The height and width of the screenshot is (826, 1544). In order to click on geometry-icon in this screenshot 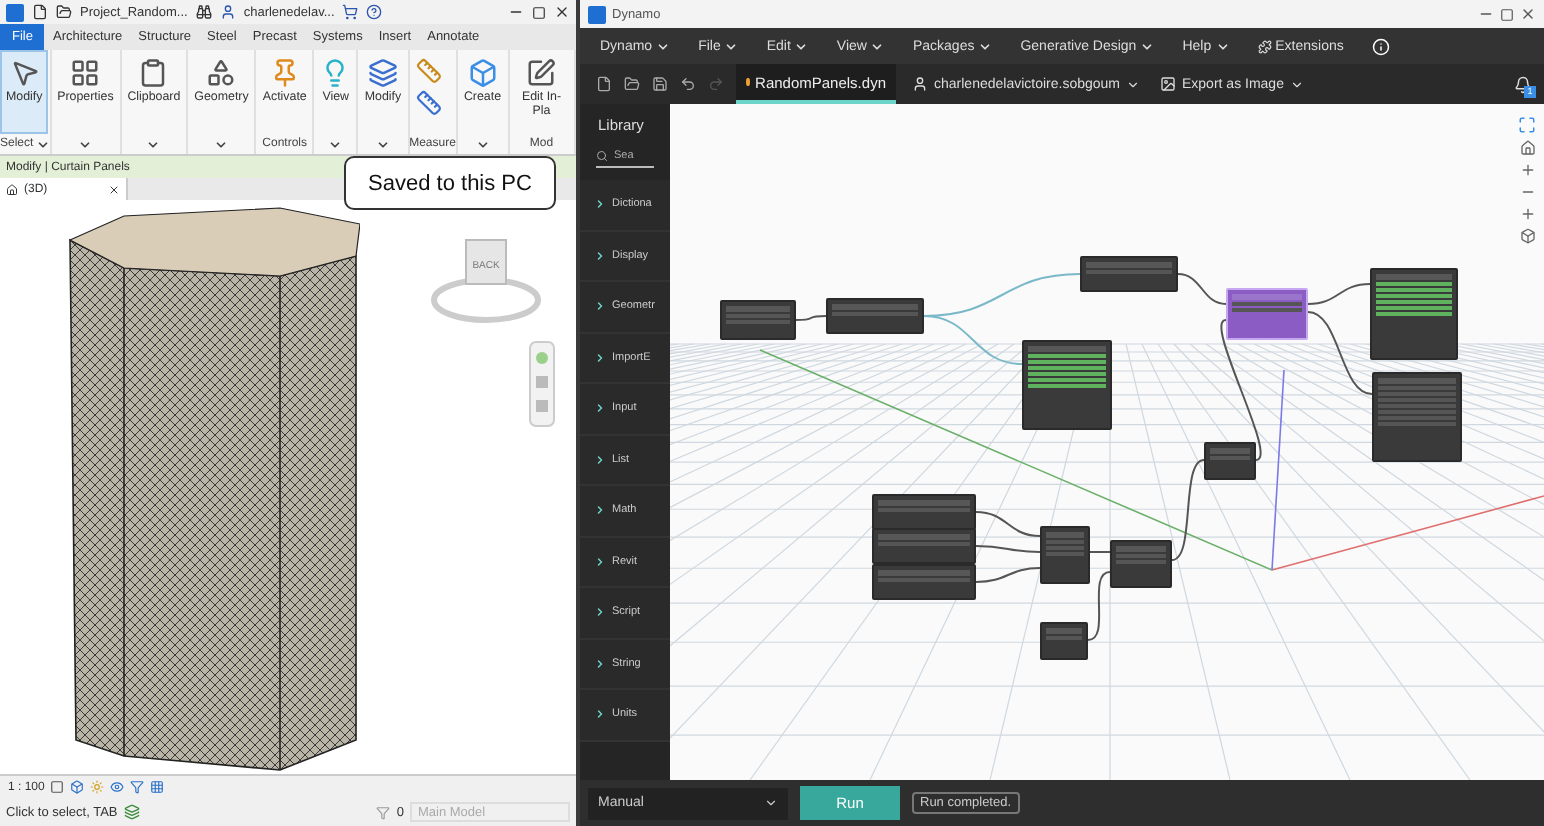, I will do `click(221, 73)`.